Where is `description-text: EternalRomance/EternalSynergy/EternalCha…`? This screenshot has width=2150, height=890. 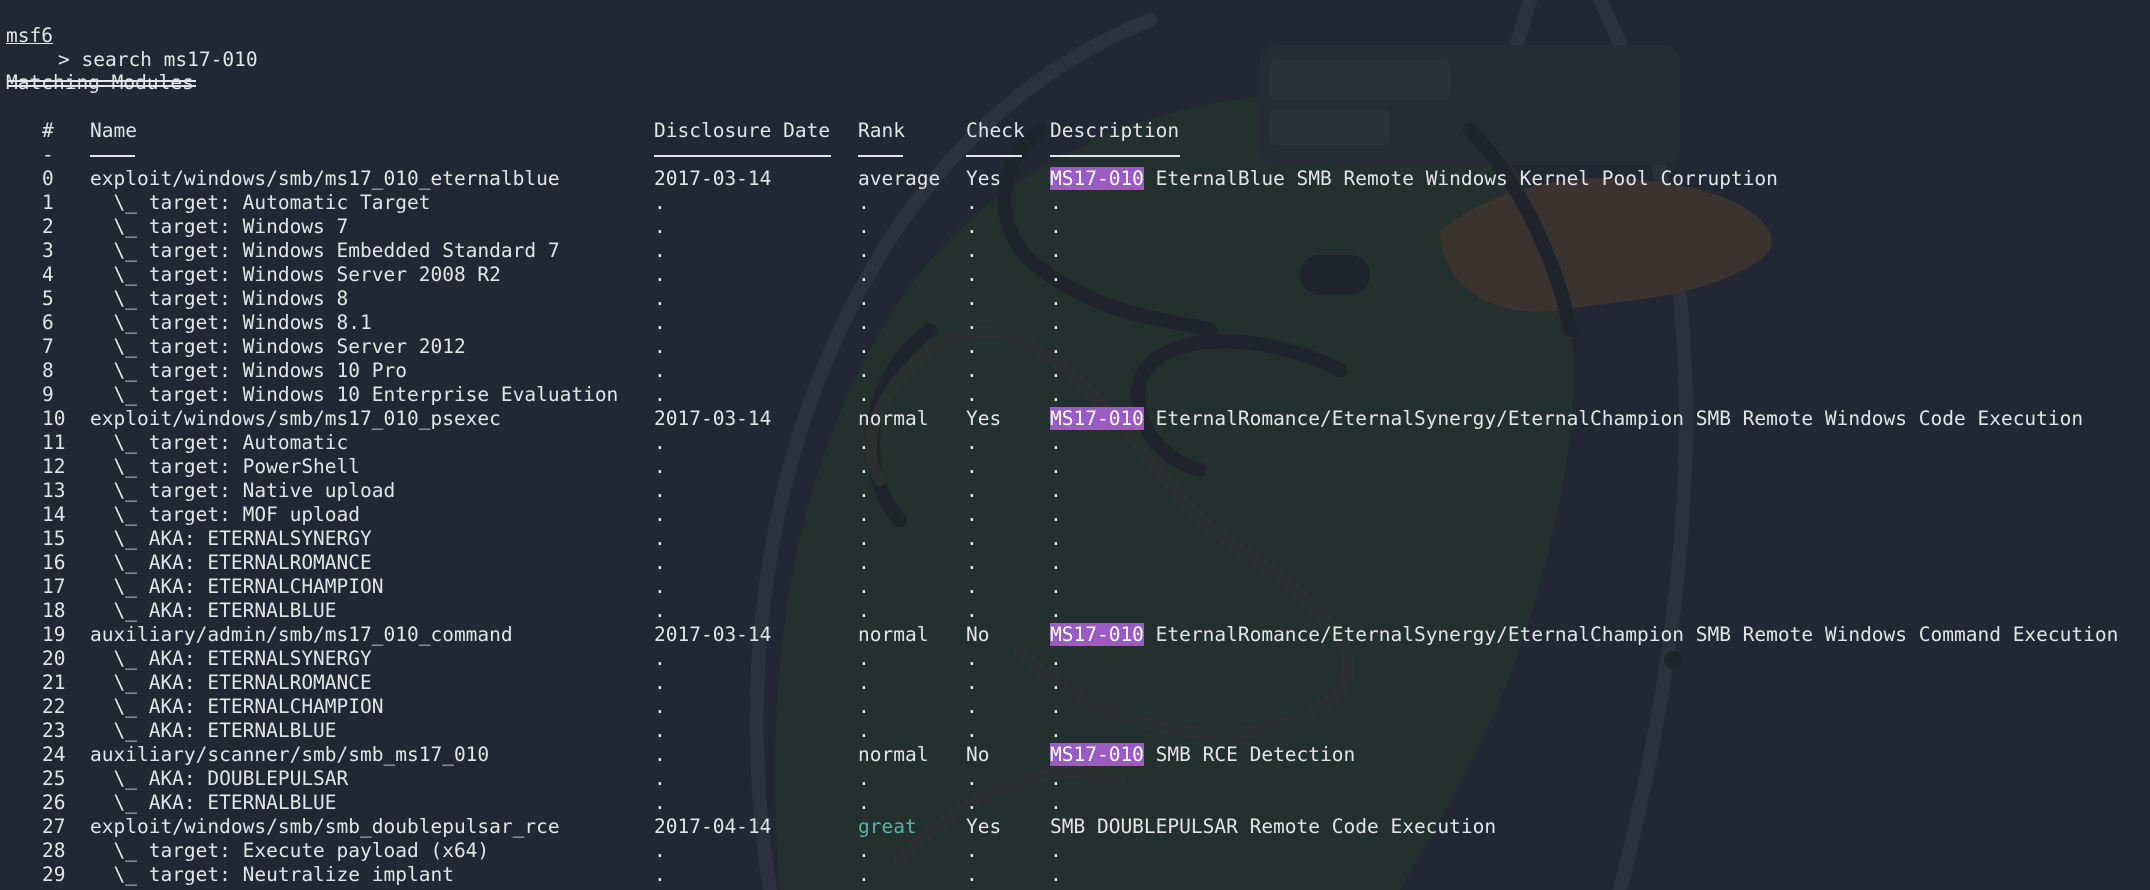
description-text: EternalRomance/EternalSynergy/EternalCha… is located at coordinates (1619, 418).